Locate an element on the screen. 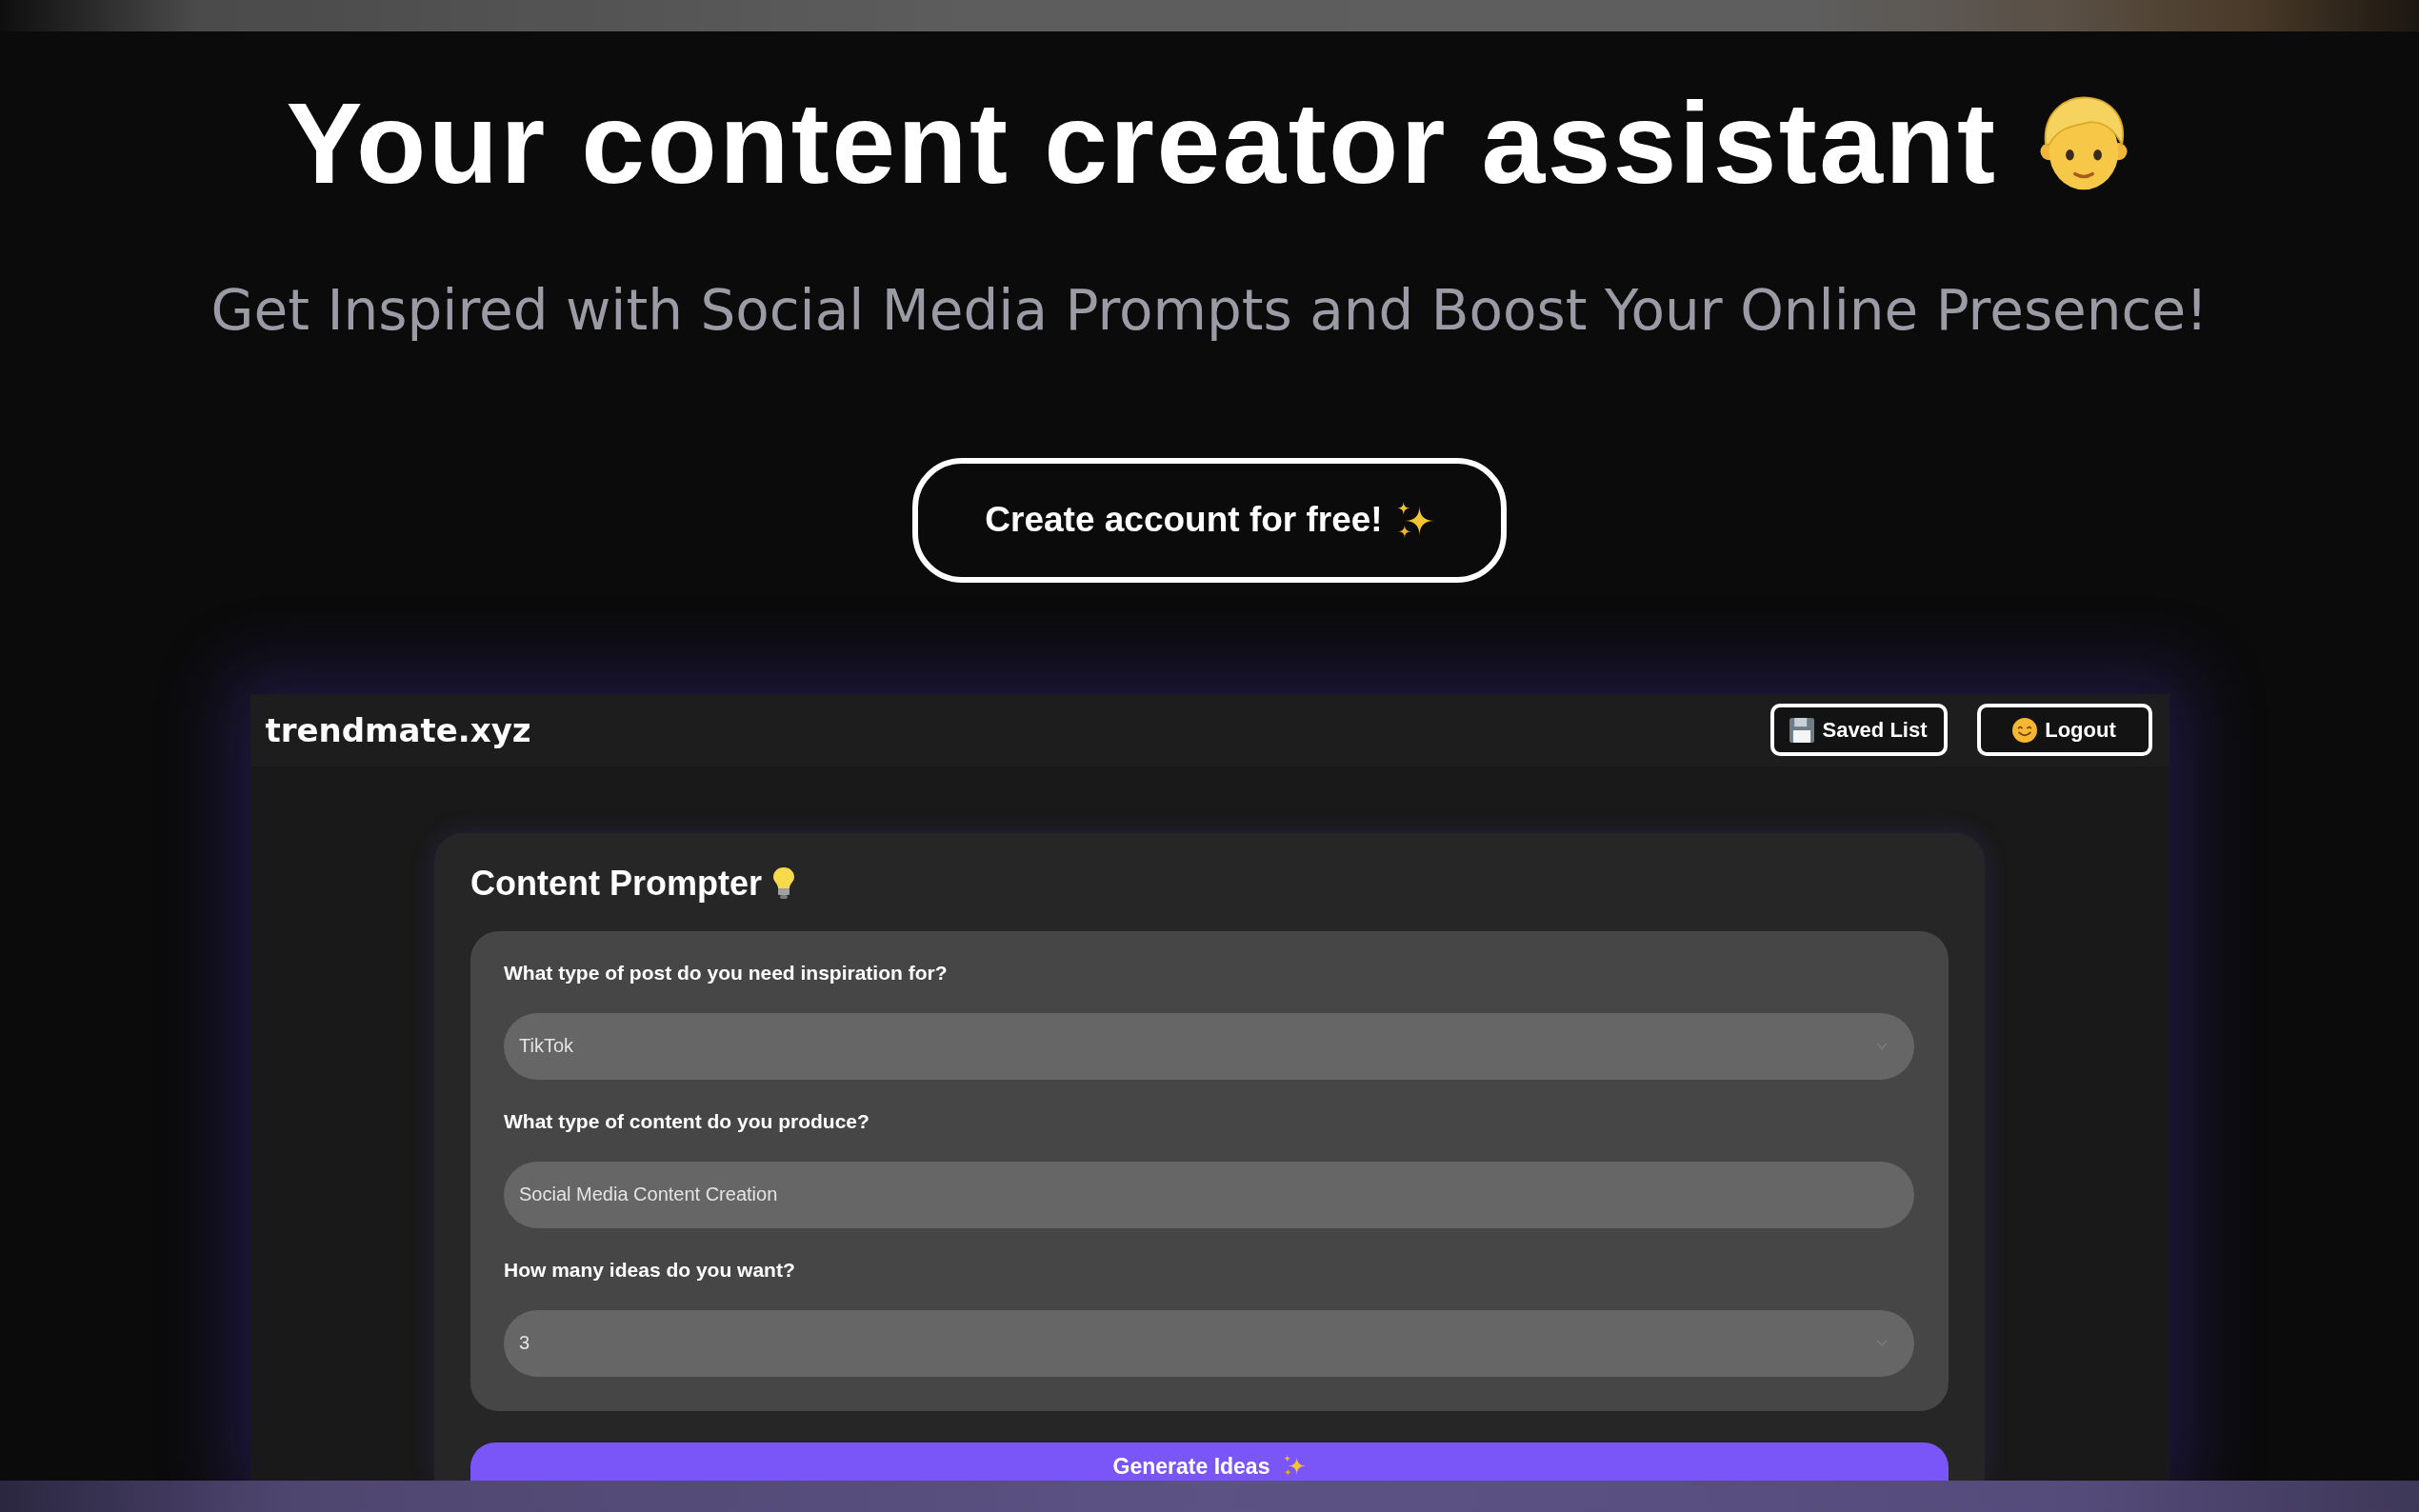  logout-button: Logout is located at coordinates (2064, 730).